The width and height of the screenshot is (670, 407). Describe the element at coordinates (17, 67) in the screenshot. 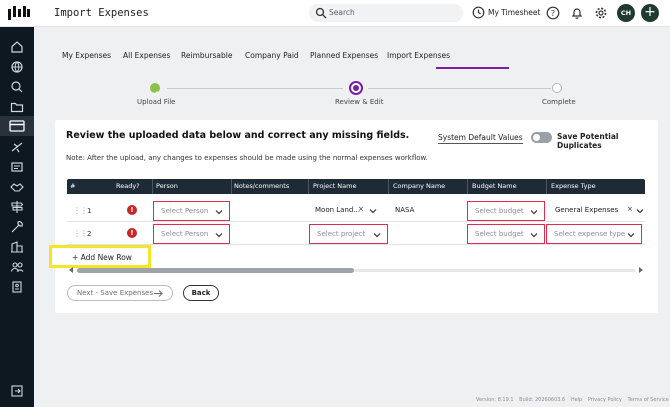

I see `globe-icon` at that location.